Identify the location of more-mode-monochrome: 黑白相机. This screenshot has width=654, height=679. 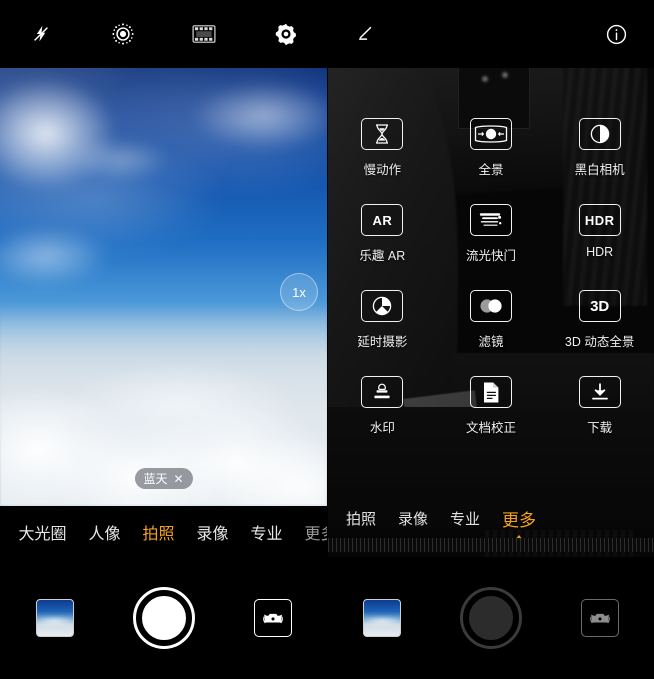
(599, 148).